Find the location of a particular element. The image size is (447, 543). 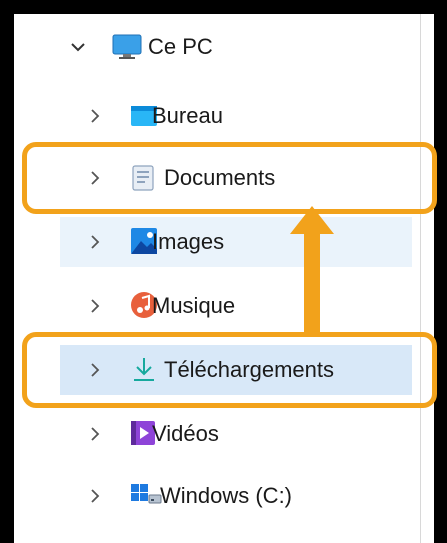

highlight-telechargements is located at coordinates (229, 370).